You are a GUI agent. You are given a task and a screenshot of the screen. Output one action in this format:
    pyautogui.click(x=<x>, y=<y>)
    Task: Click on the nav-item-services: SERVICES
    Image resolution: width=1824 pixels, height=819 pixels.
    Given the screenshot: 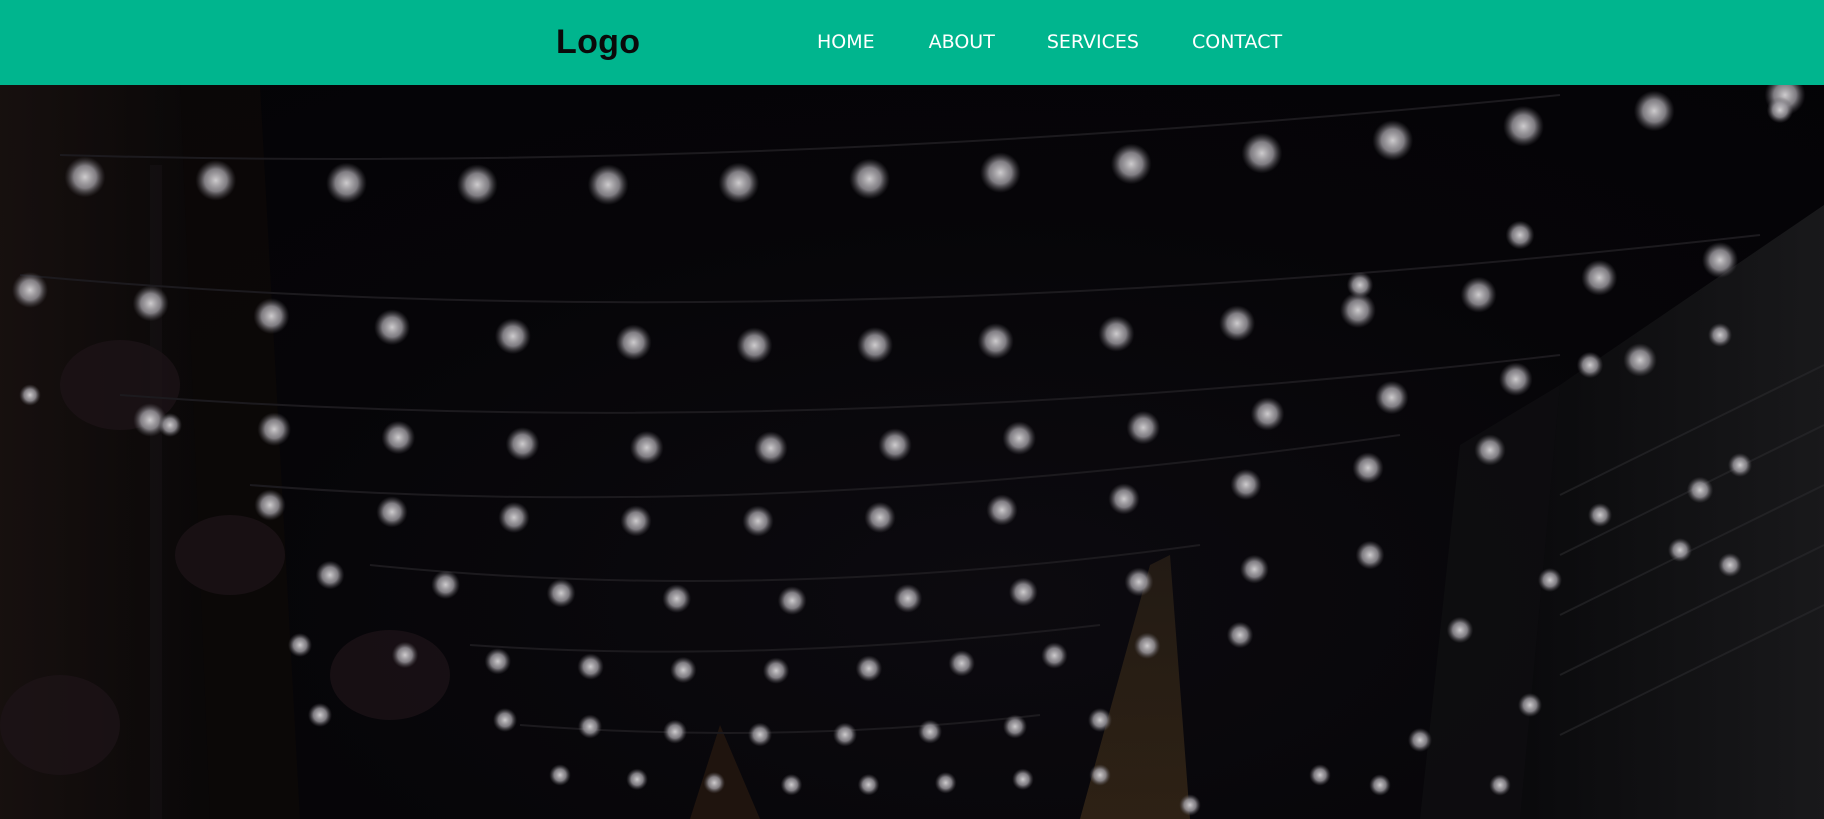 What is the action you would take?
    pyautogui.click(x=1093, y=42)
    